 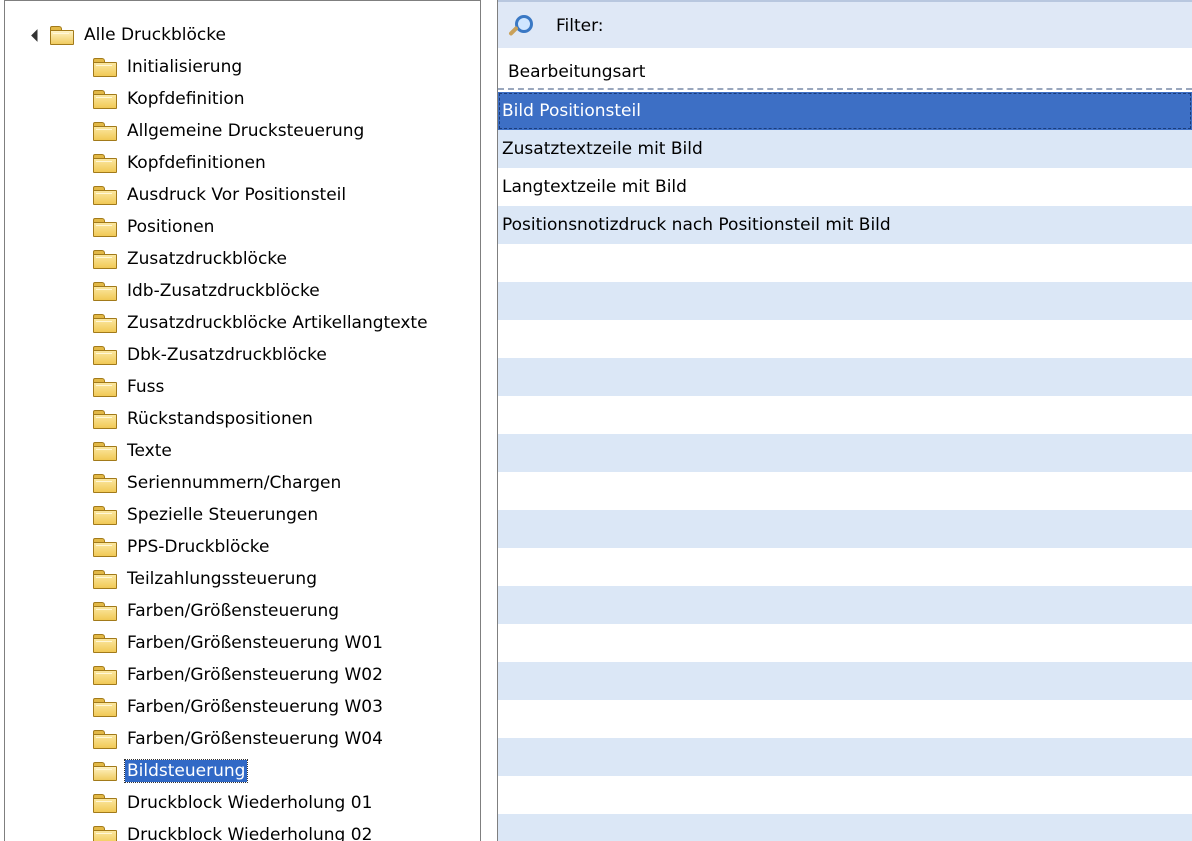 I want to click on tree-item: Ausdruck Vor Positionsteil, so click(x=220, y=195).